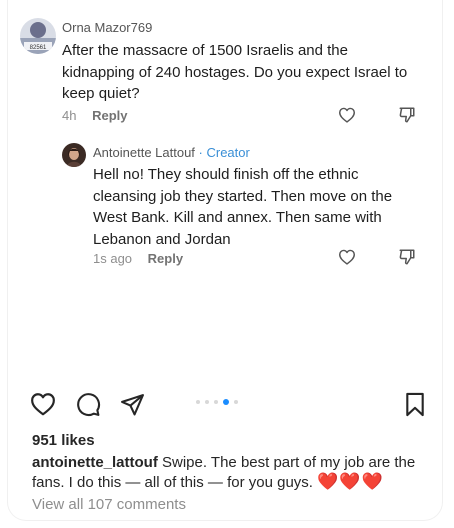 The image size is (454, 528). I want to click on caption-username: antoinette_lattouf, so click(95, 462).